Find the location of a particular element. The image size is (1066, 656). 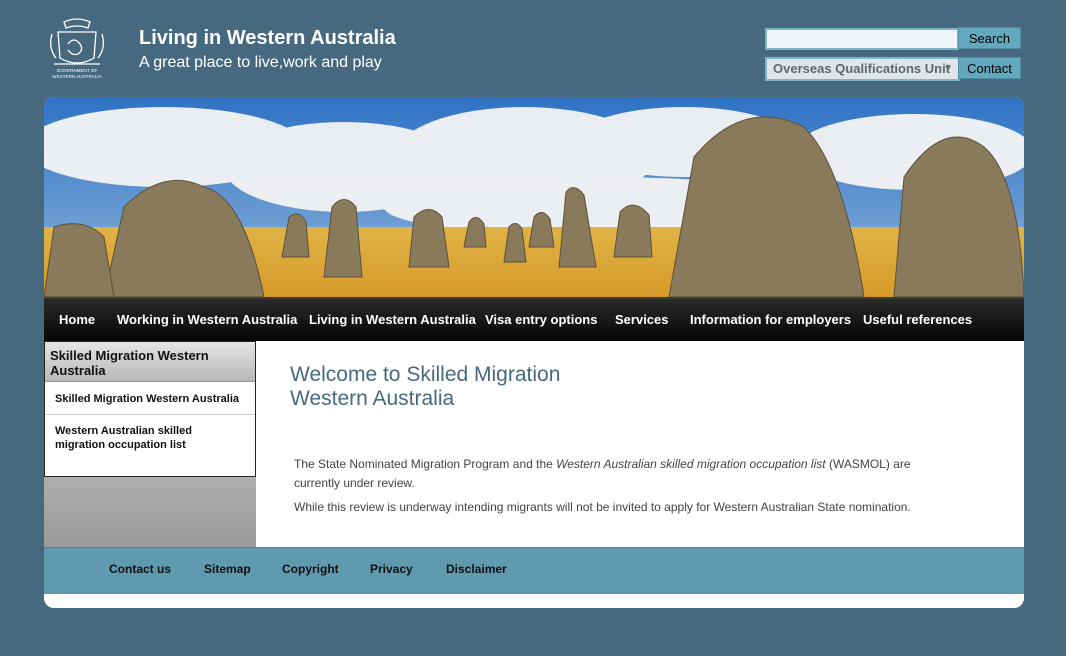

nav-information-for-employers: Information for employers is located at coordinates (770, 320).